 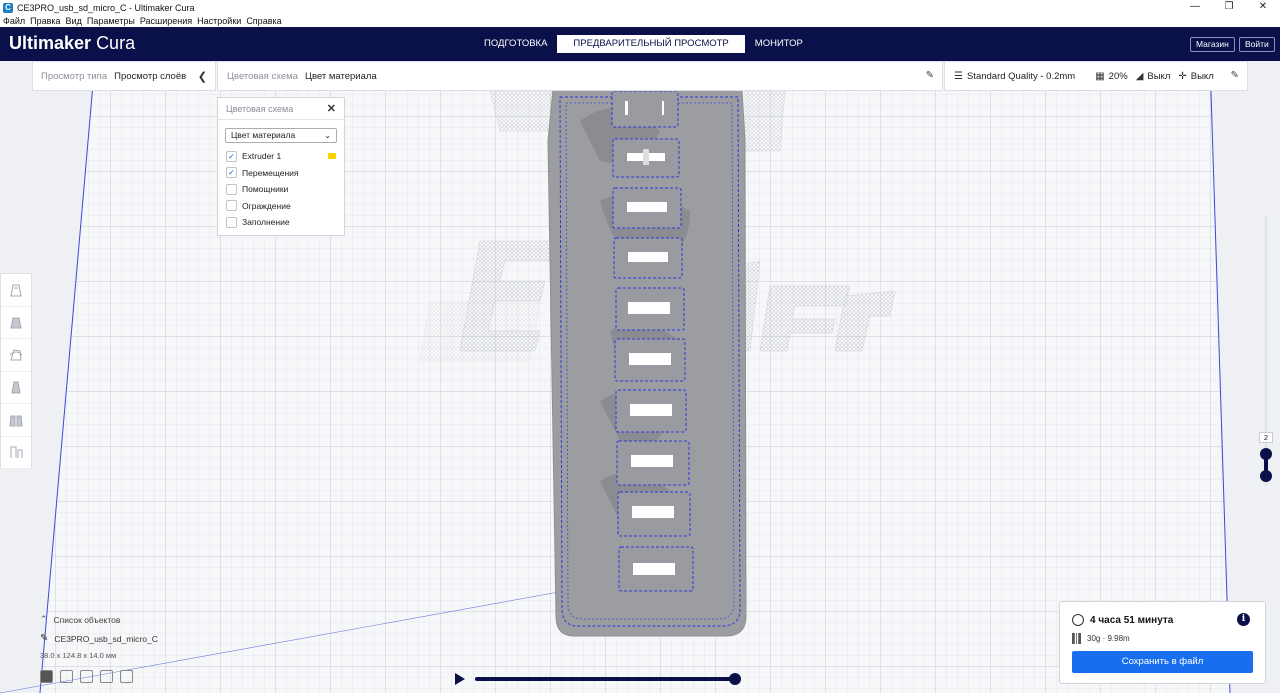 What do you see at coordinates (263, 135) in the screenshot?
I see `color-scheme-dropdown-value: Цвет материала` at bounding box center [263, 135].